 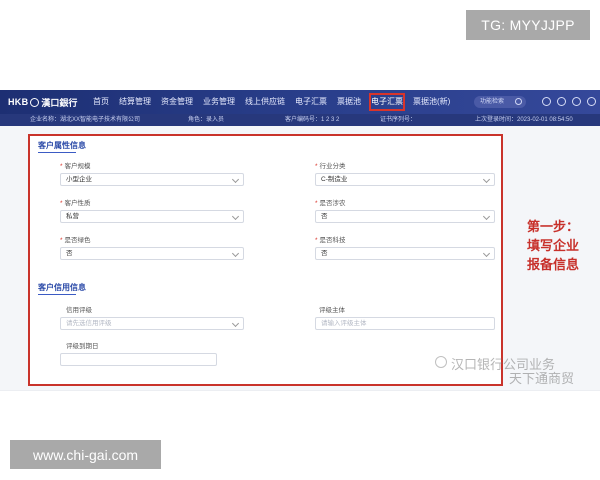 What do you see at coordinates (405, 216) in the screenshot?
I see `agriculture-select: 否` at bounding box center [405, 216].